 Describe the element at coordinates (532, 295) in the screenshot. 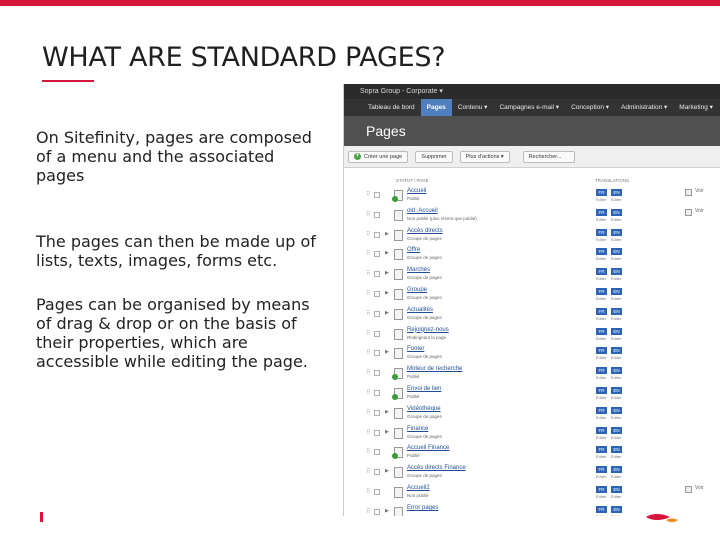

I see `page-row: ⠿ ▶ Groupe Groupe de pages FR EN Éditer Éditer` at that location.